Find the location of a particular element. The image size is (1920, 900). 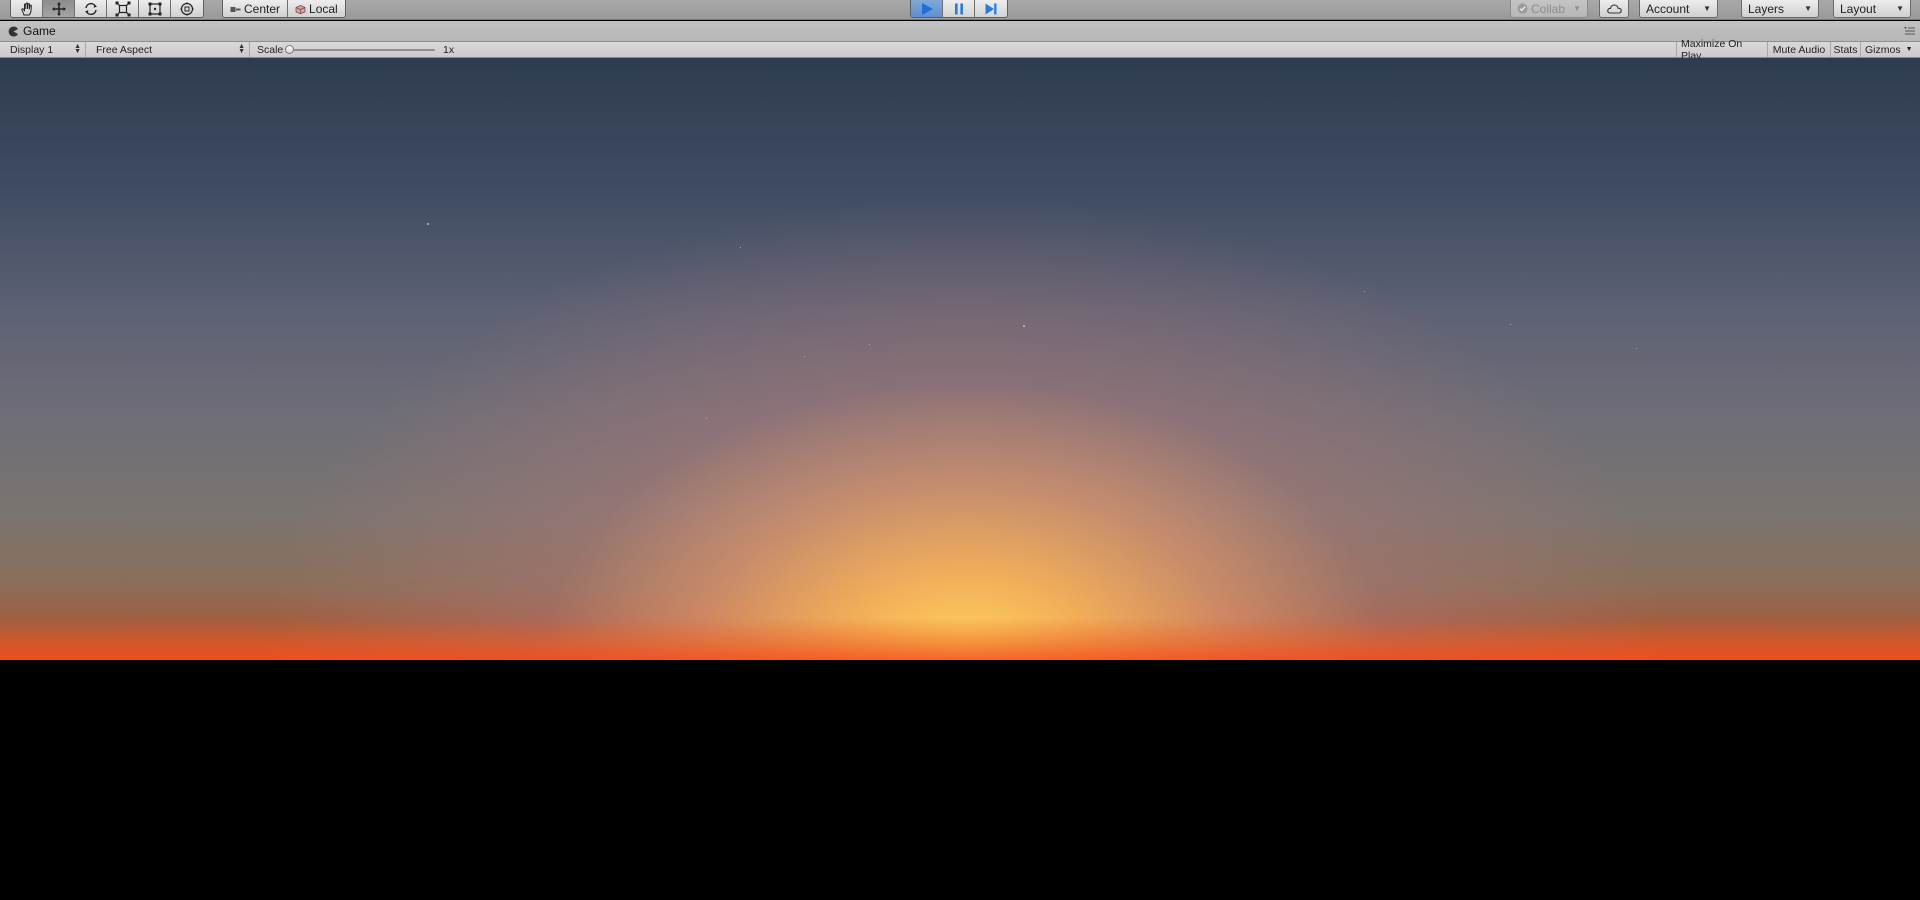

tab-game: Game is located at coordinates (32, 31).